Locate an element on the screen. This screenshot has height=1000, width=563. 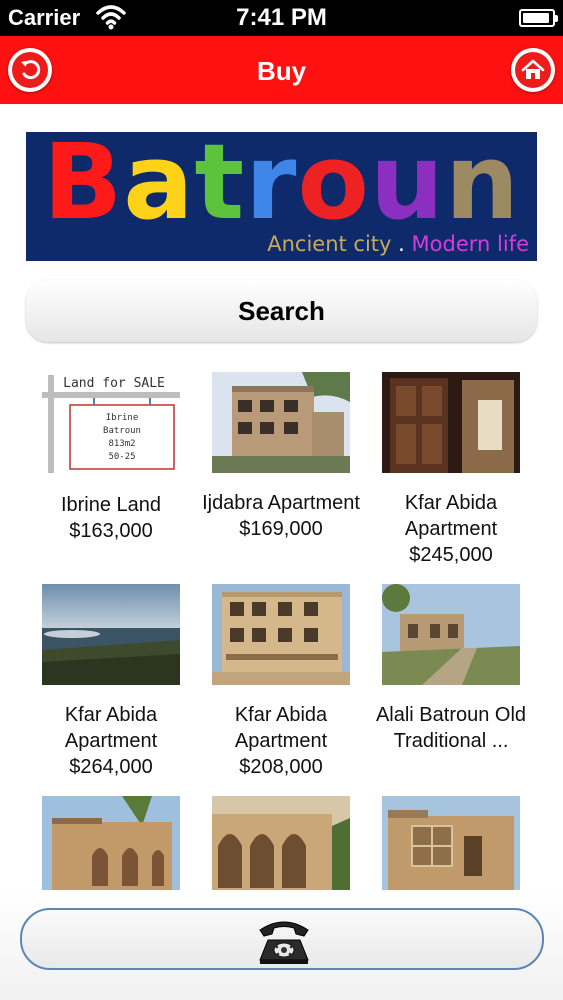
telephone-icon is located at coordinates (284, 942).